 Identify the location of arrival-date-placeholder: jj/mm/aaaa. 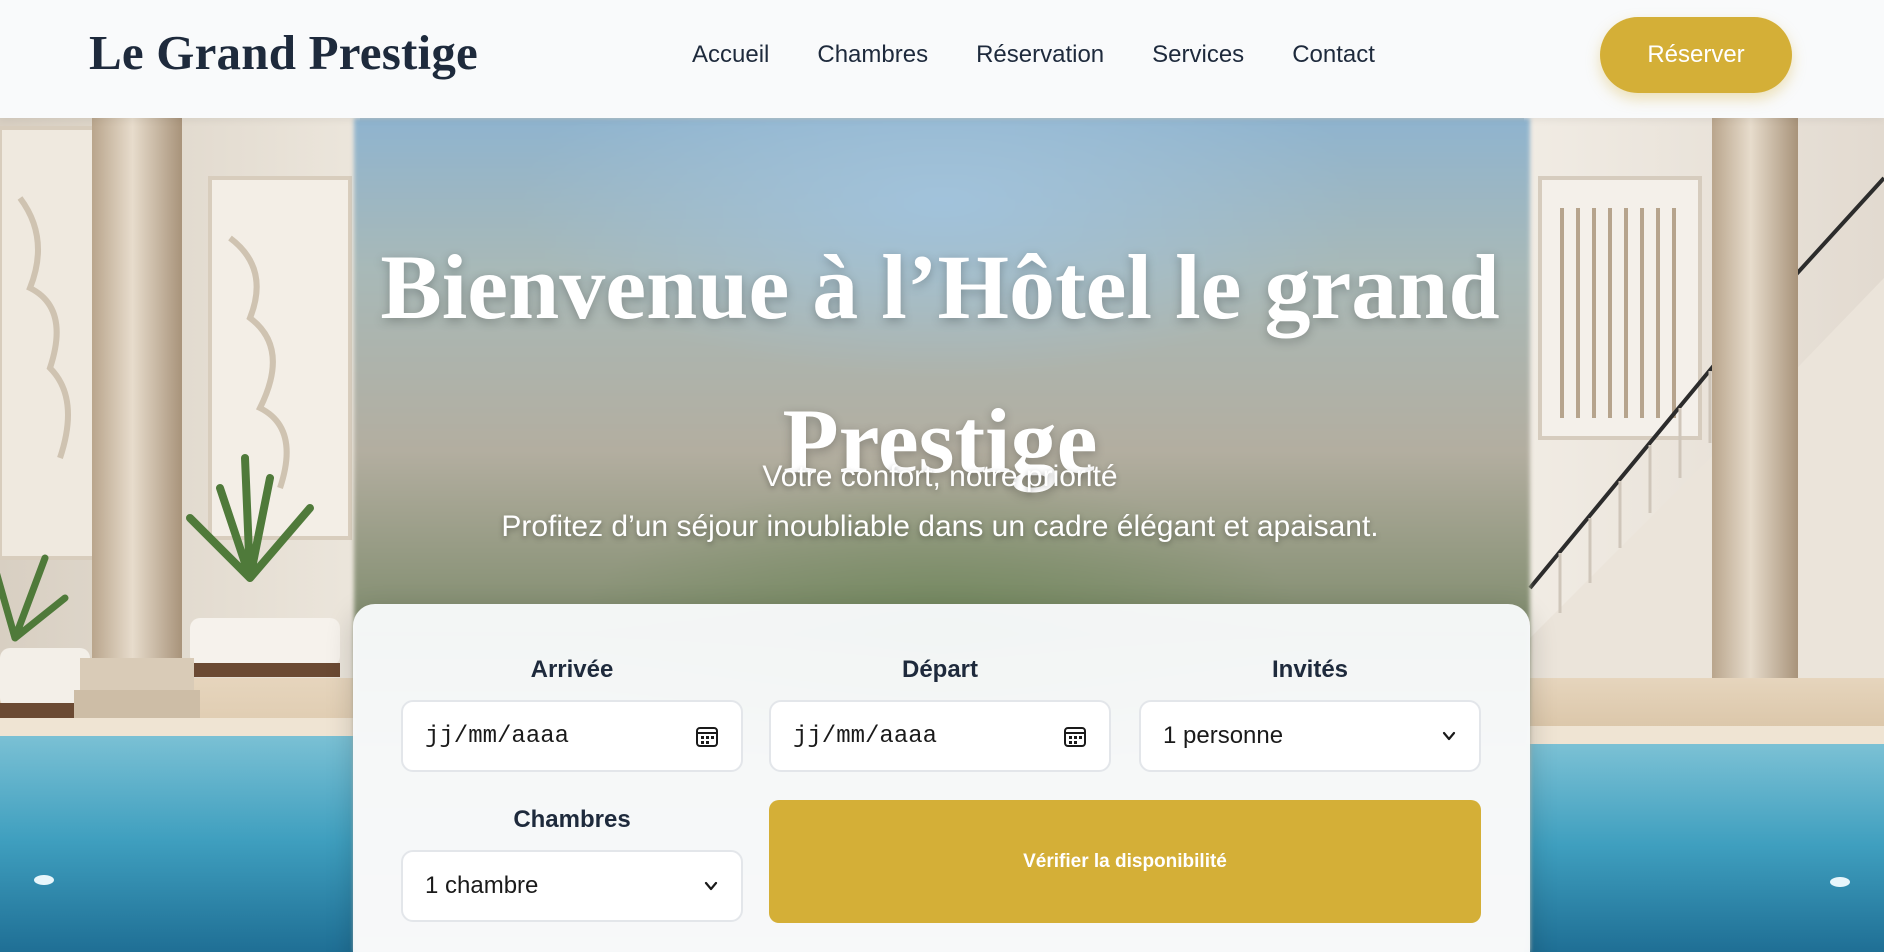
(497, 736).